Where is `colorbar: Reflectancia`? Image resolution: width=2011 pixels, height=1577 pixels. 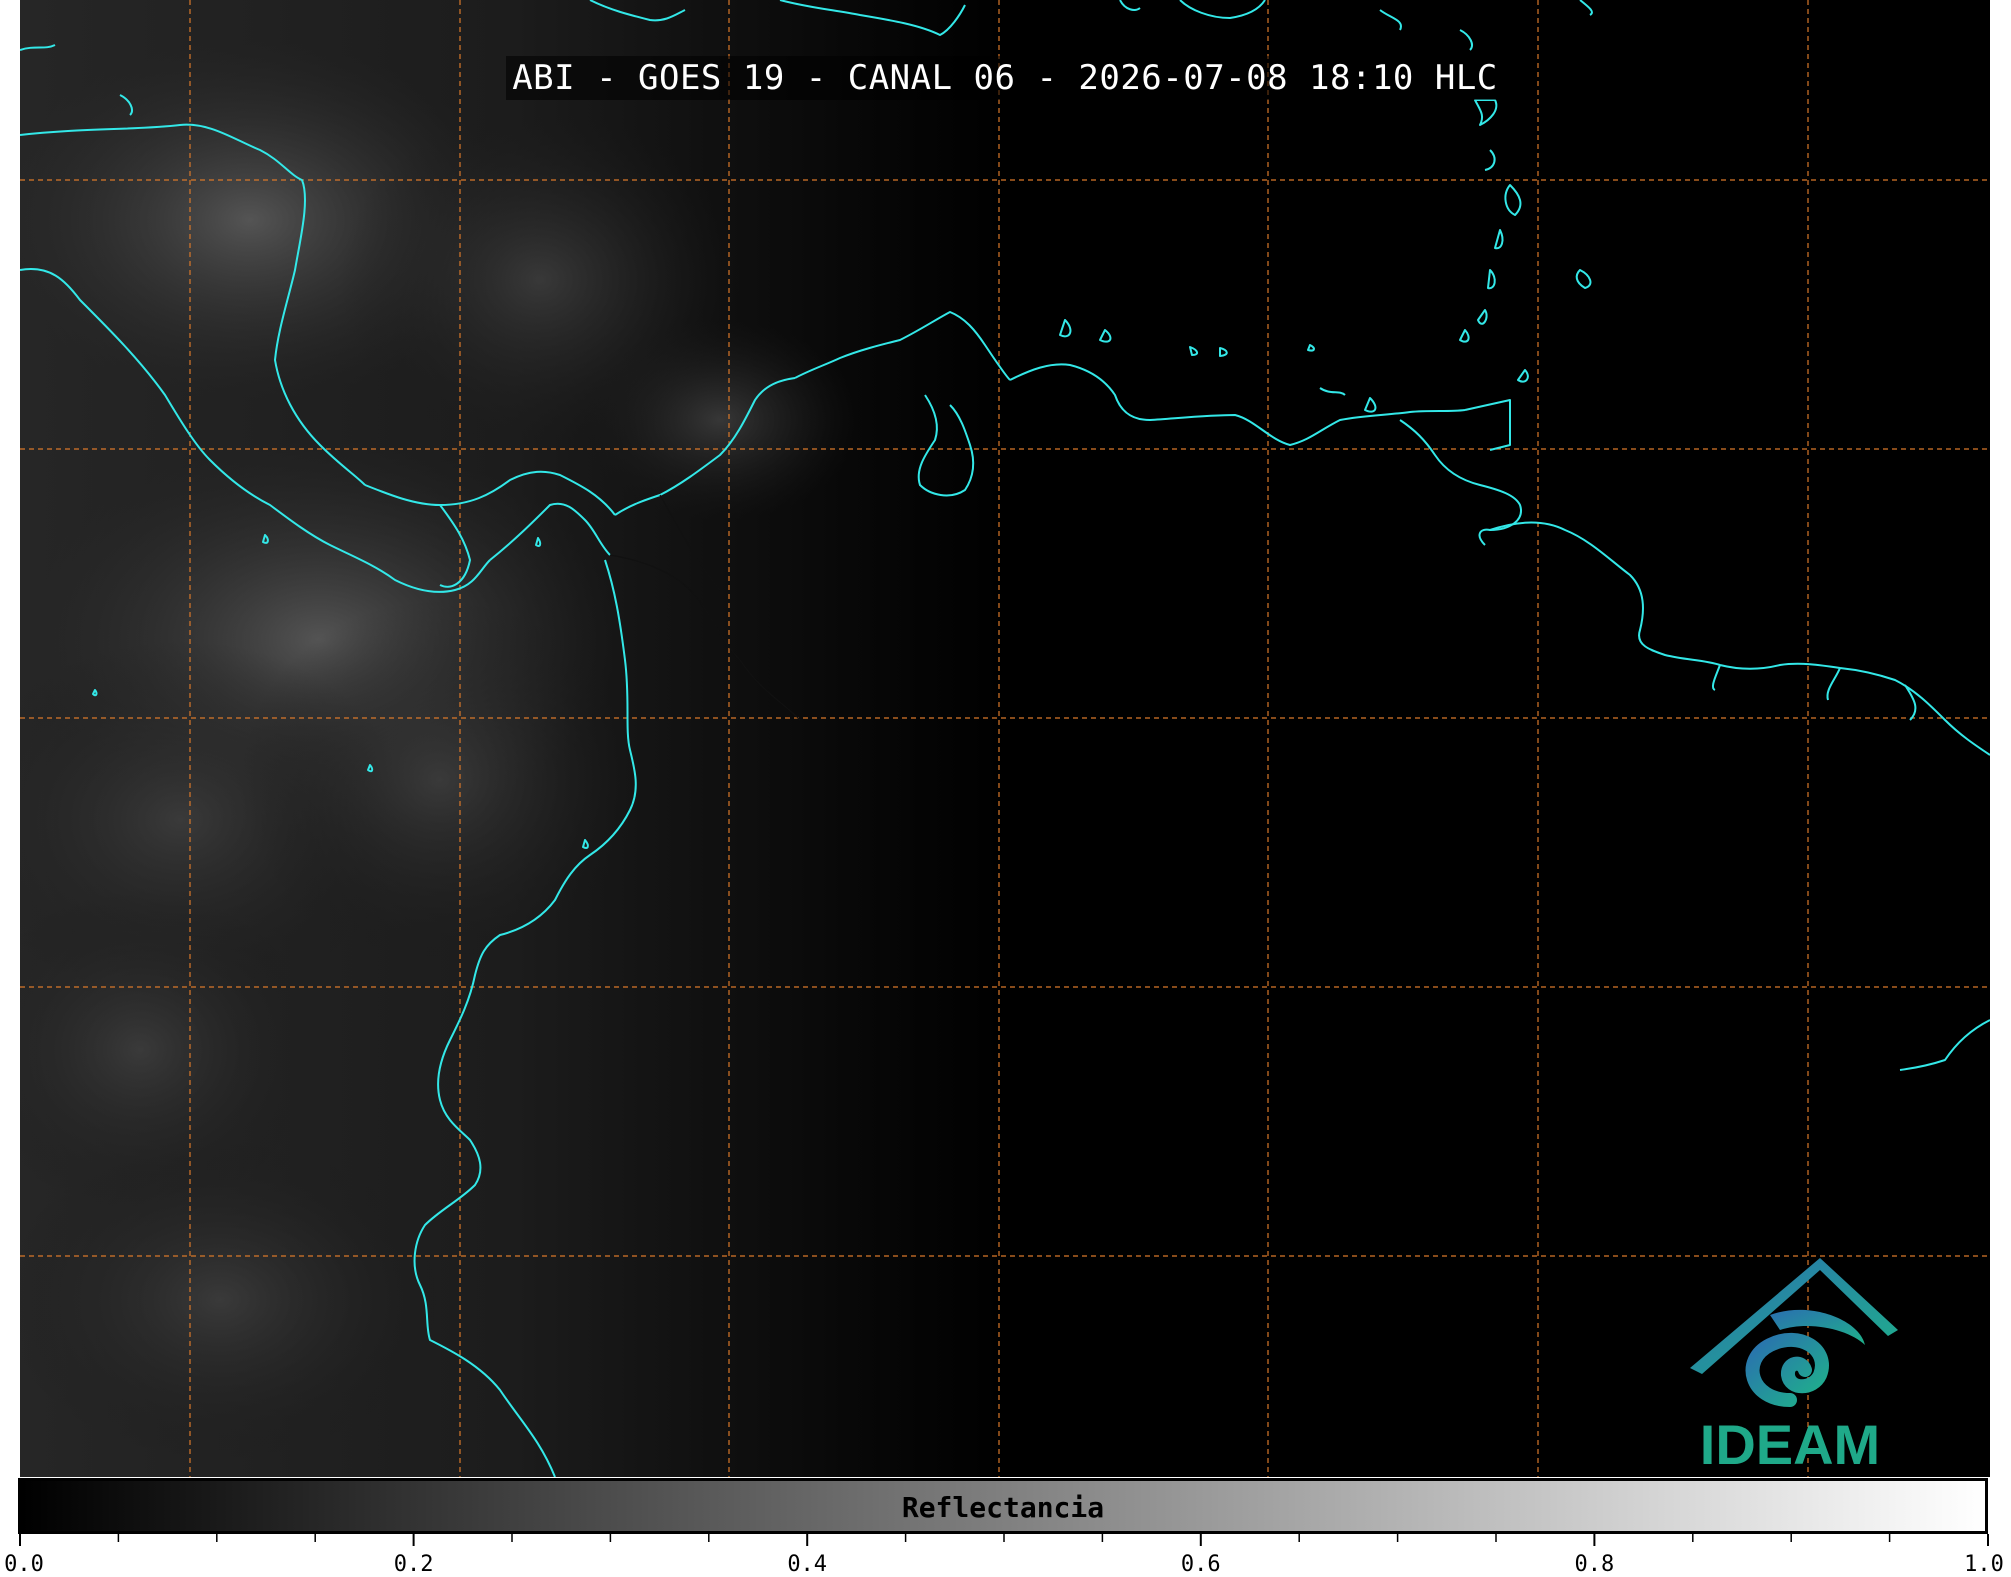
colorbar: Reflectancia is located at coordinates (1003, 1506).